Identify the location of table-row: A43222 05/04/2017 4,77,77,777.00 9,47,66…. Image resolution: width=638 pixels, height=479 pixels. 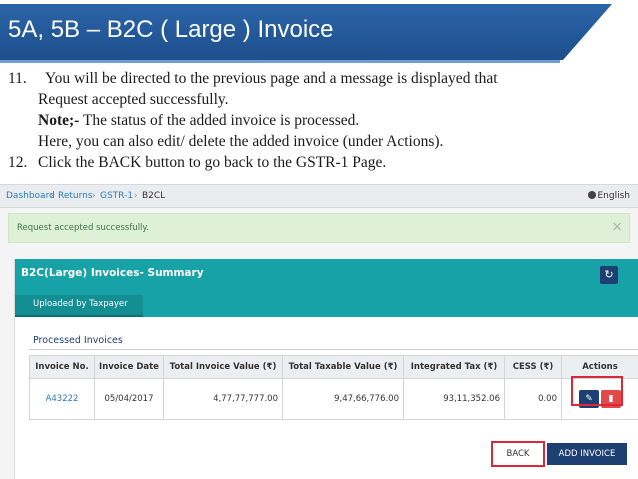
(334, 399).